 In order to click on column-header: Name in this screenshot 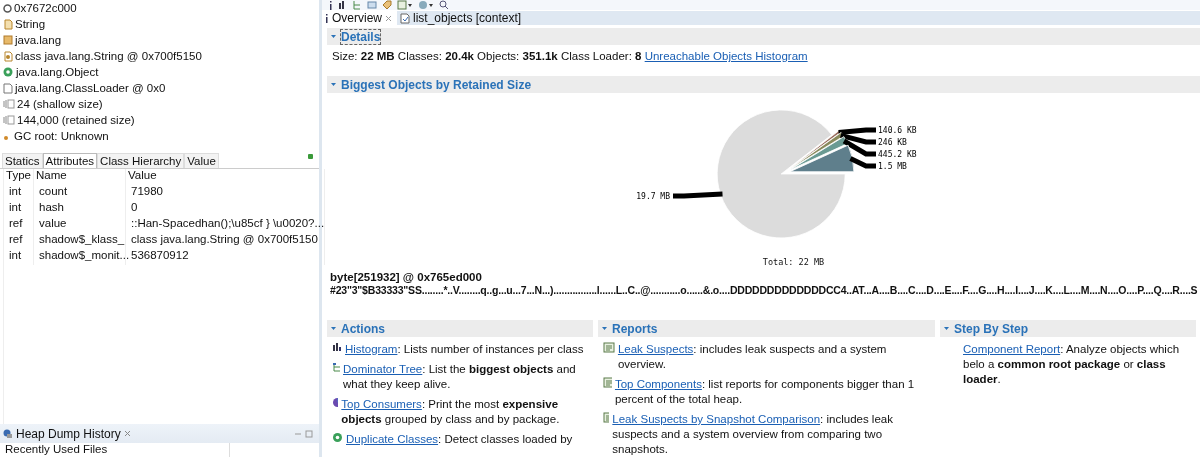, I will do `click(80, 177)`.